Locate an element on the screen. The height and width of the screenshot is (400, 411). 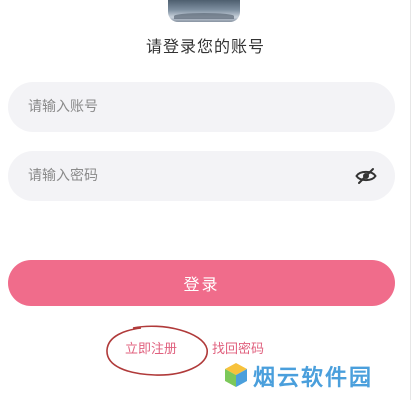
site-watermark: 烟云软件园 is located at coordinates (313, 376).